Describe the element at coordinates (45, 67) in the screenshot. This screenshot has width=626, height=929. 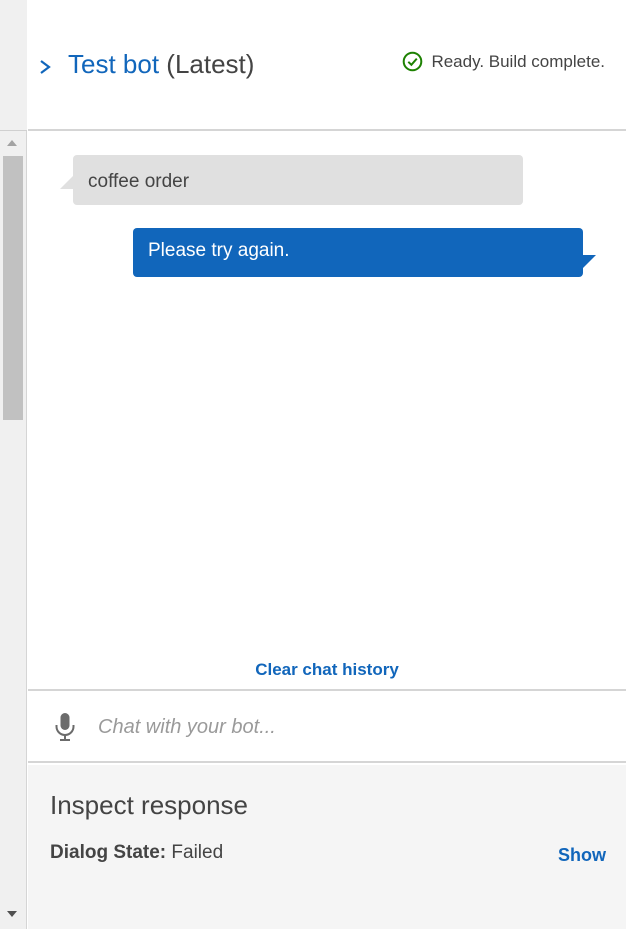
I see `chevron-right-icon` at that location.